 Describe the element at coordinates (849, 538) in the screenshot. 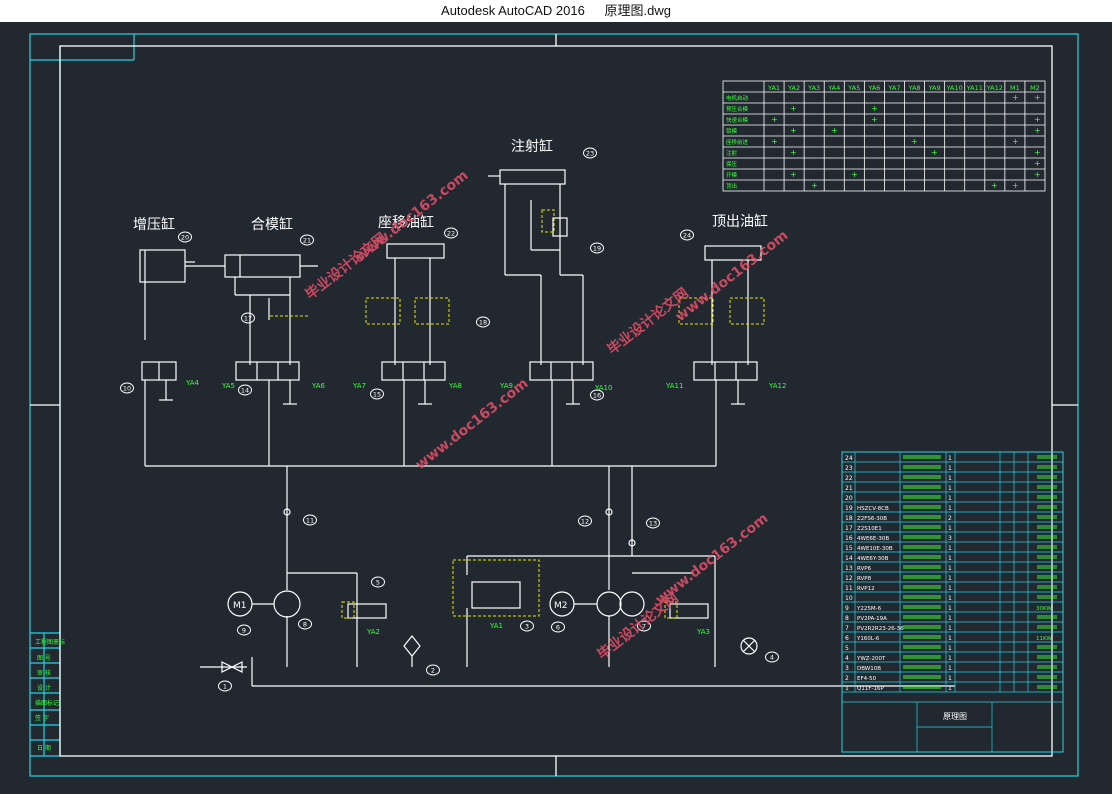

I see `svg-text: 16` at that location.